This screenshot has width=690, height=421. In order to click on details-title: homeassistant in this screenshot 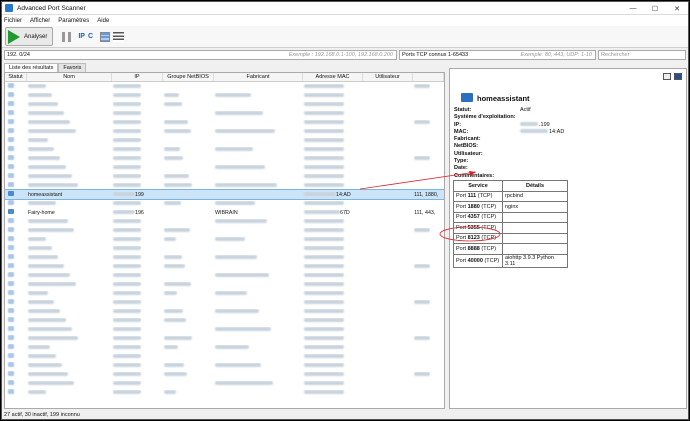, I will do `click(503, 98)`.